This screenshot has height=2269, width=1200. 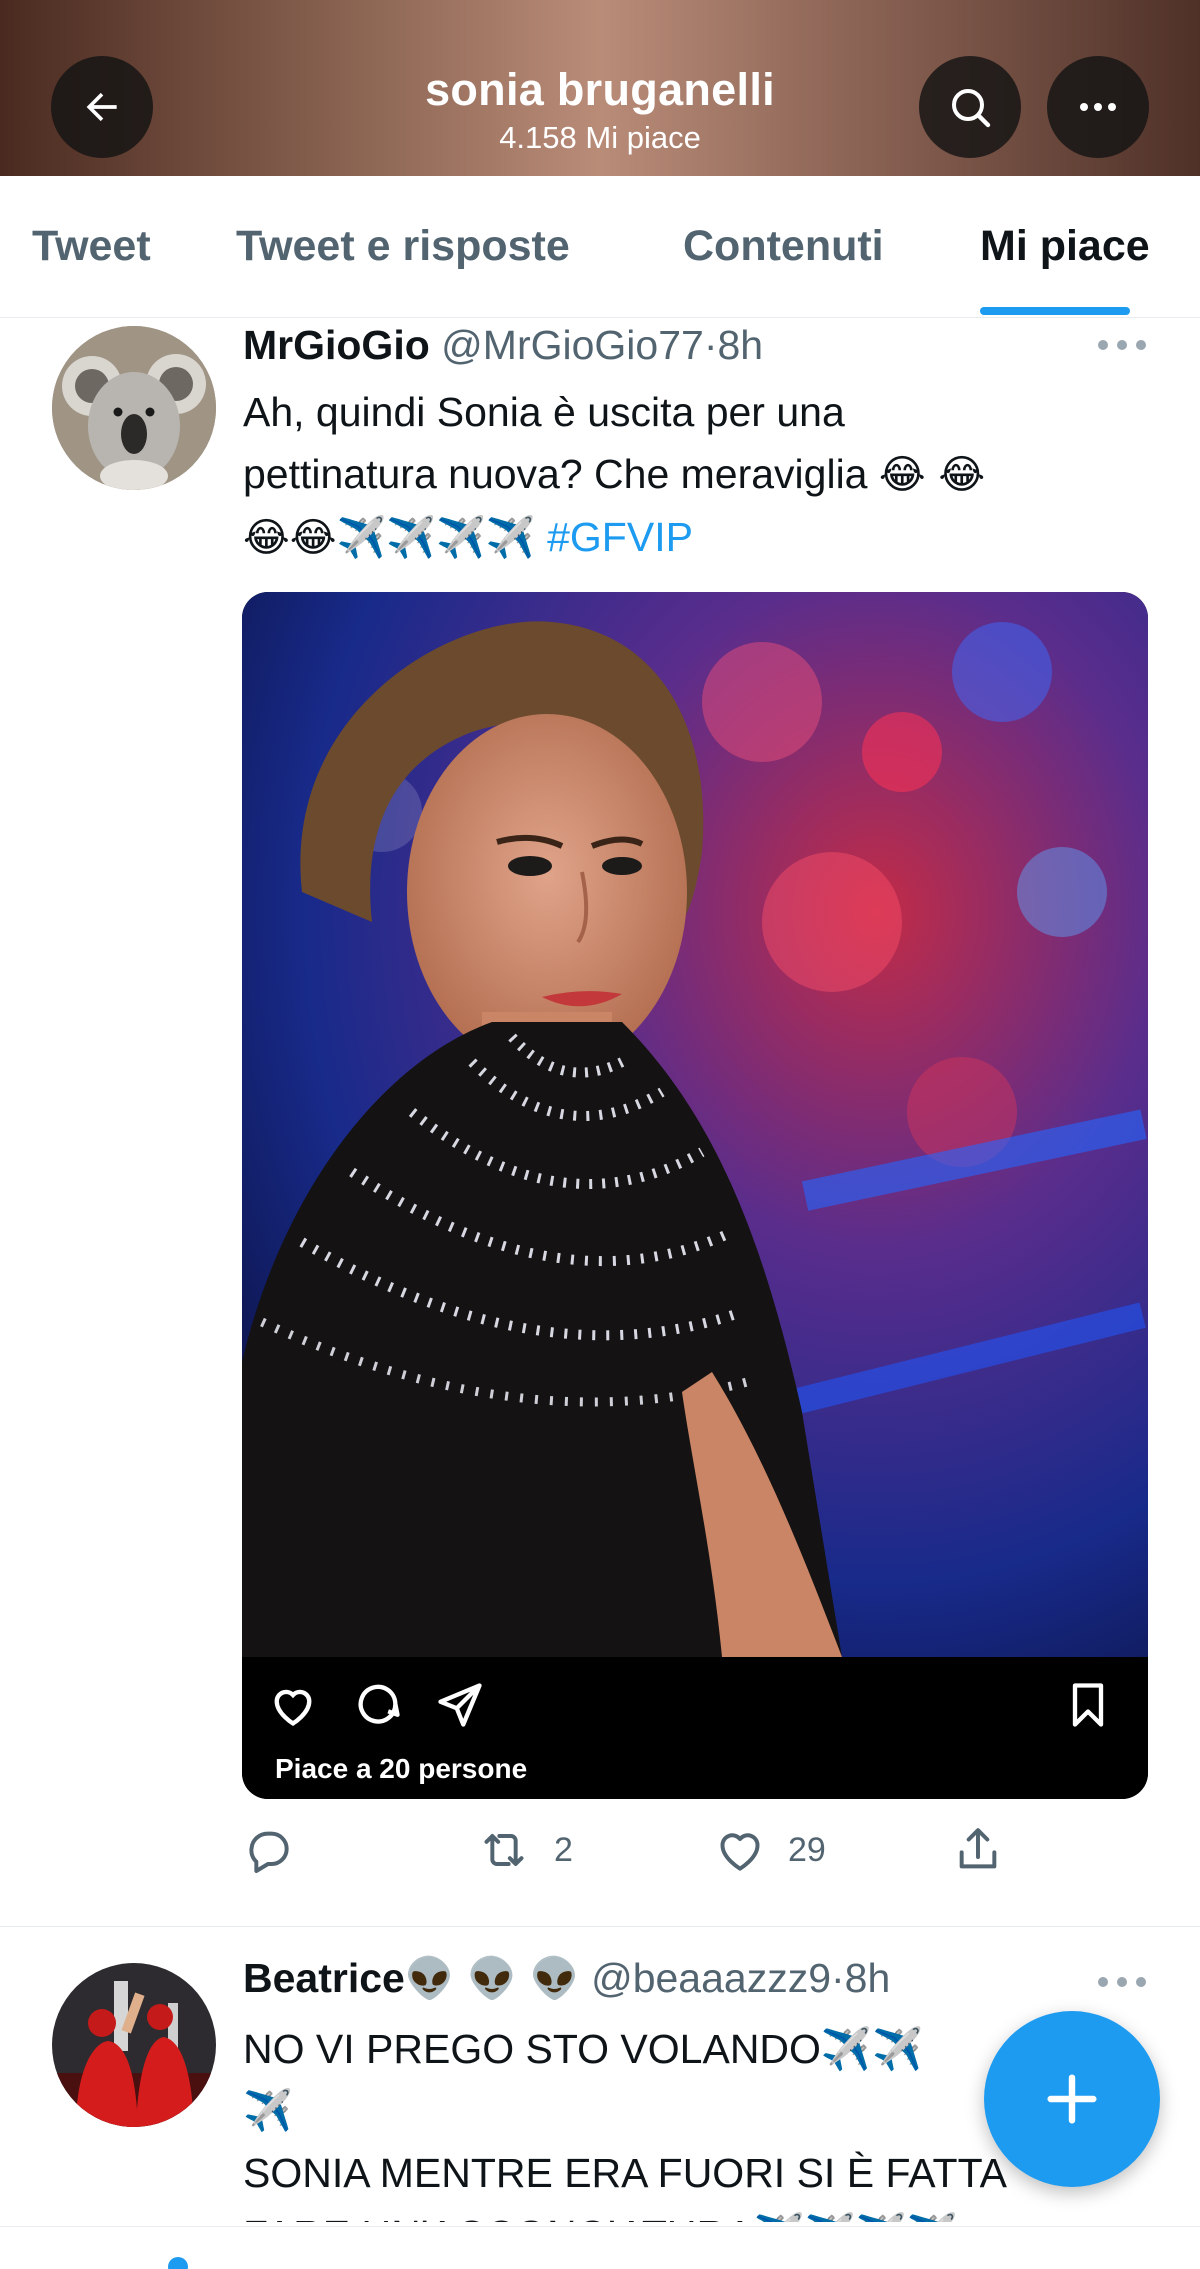 I want to click on tab-tweet: Tweet, so click(x=91, y=246).